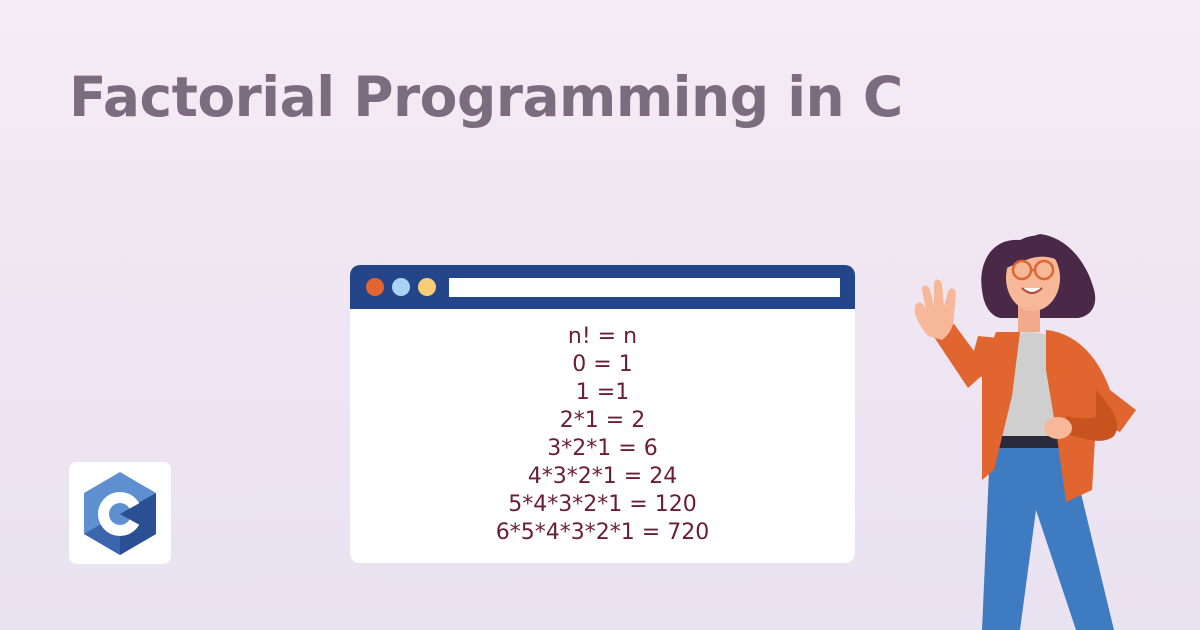  Describe the element at coordinates (602, 392) in the screenshot. I see `factorial-line: 1 =1` at that location.